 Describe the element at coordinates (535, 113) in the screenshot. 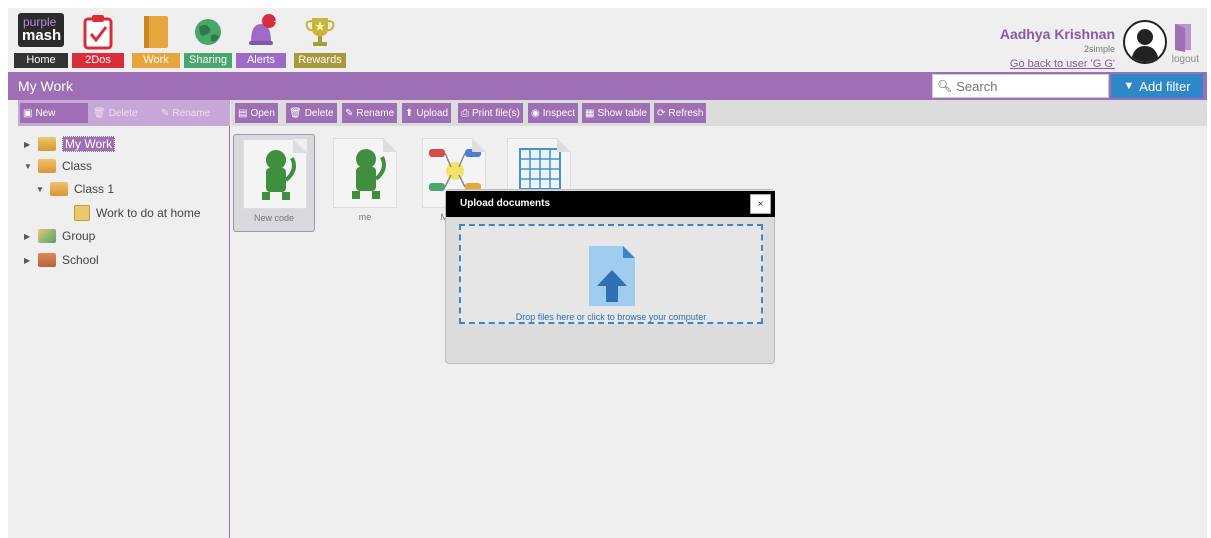

I see `eye-icon: ◉` at that location.